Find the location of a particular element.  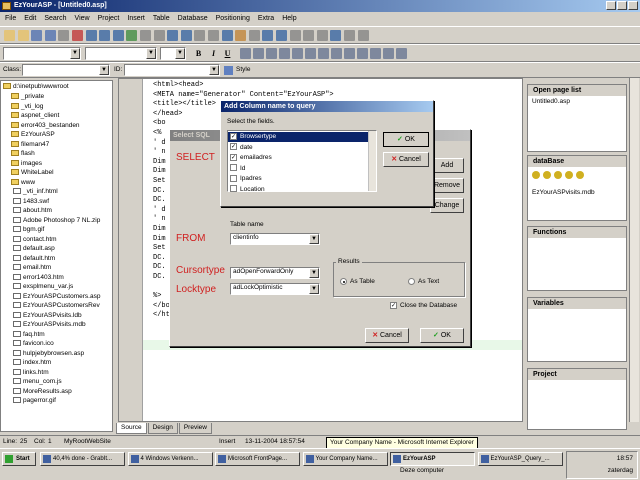

tab-preview: Preview is located at coordinates (195, 428).